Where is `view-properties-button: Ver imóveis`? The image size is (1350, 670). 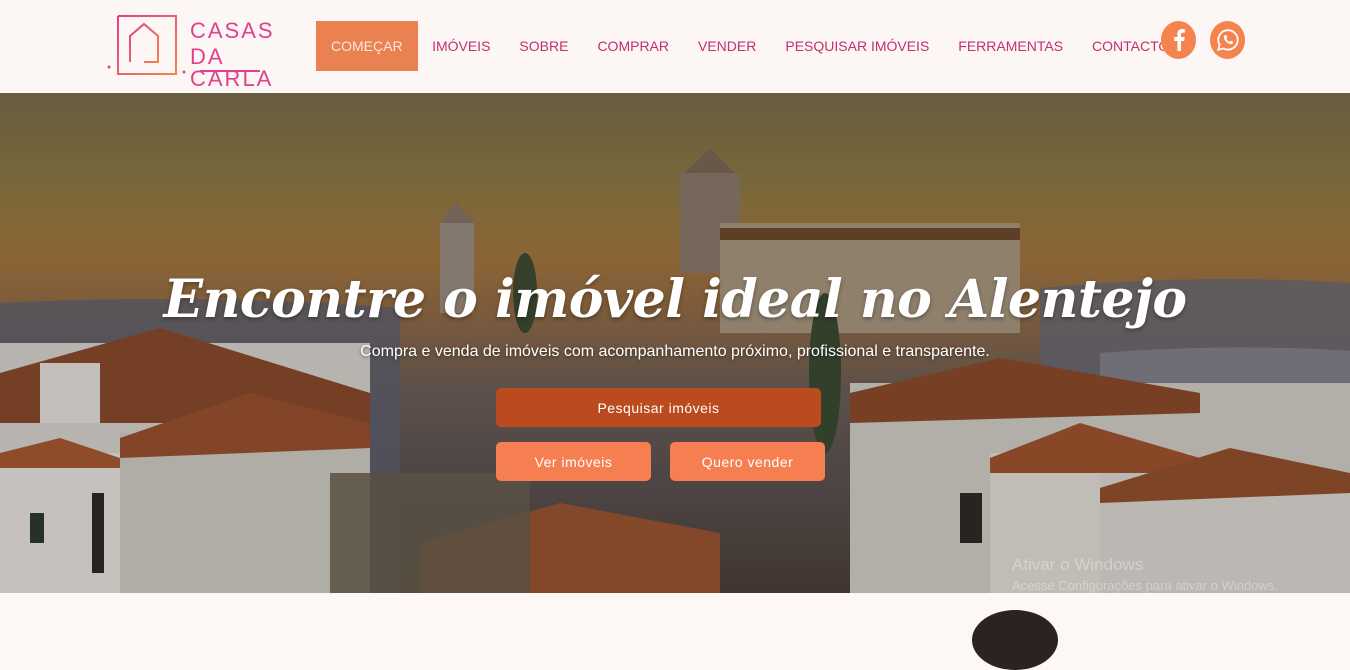 view-properties-button: Ver imóveis is located at coordinates (573, 461).